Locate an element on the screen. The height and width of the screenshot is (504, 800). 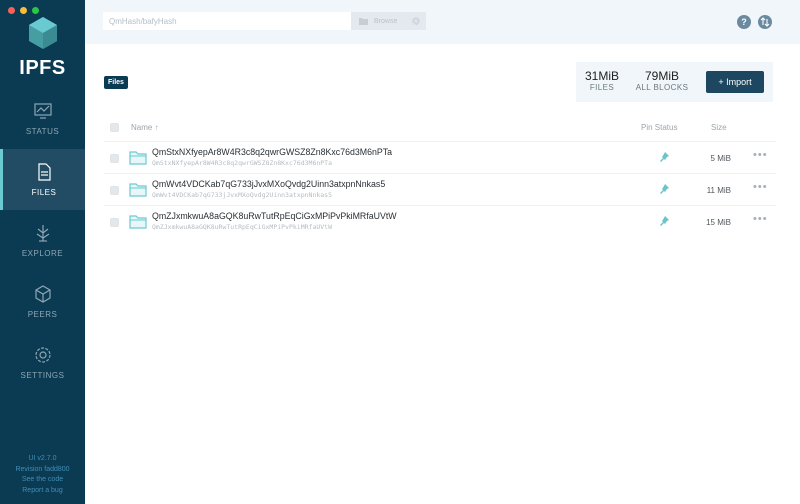
path-input is located at coordinates (227, 21).